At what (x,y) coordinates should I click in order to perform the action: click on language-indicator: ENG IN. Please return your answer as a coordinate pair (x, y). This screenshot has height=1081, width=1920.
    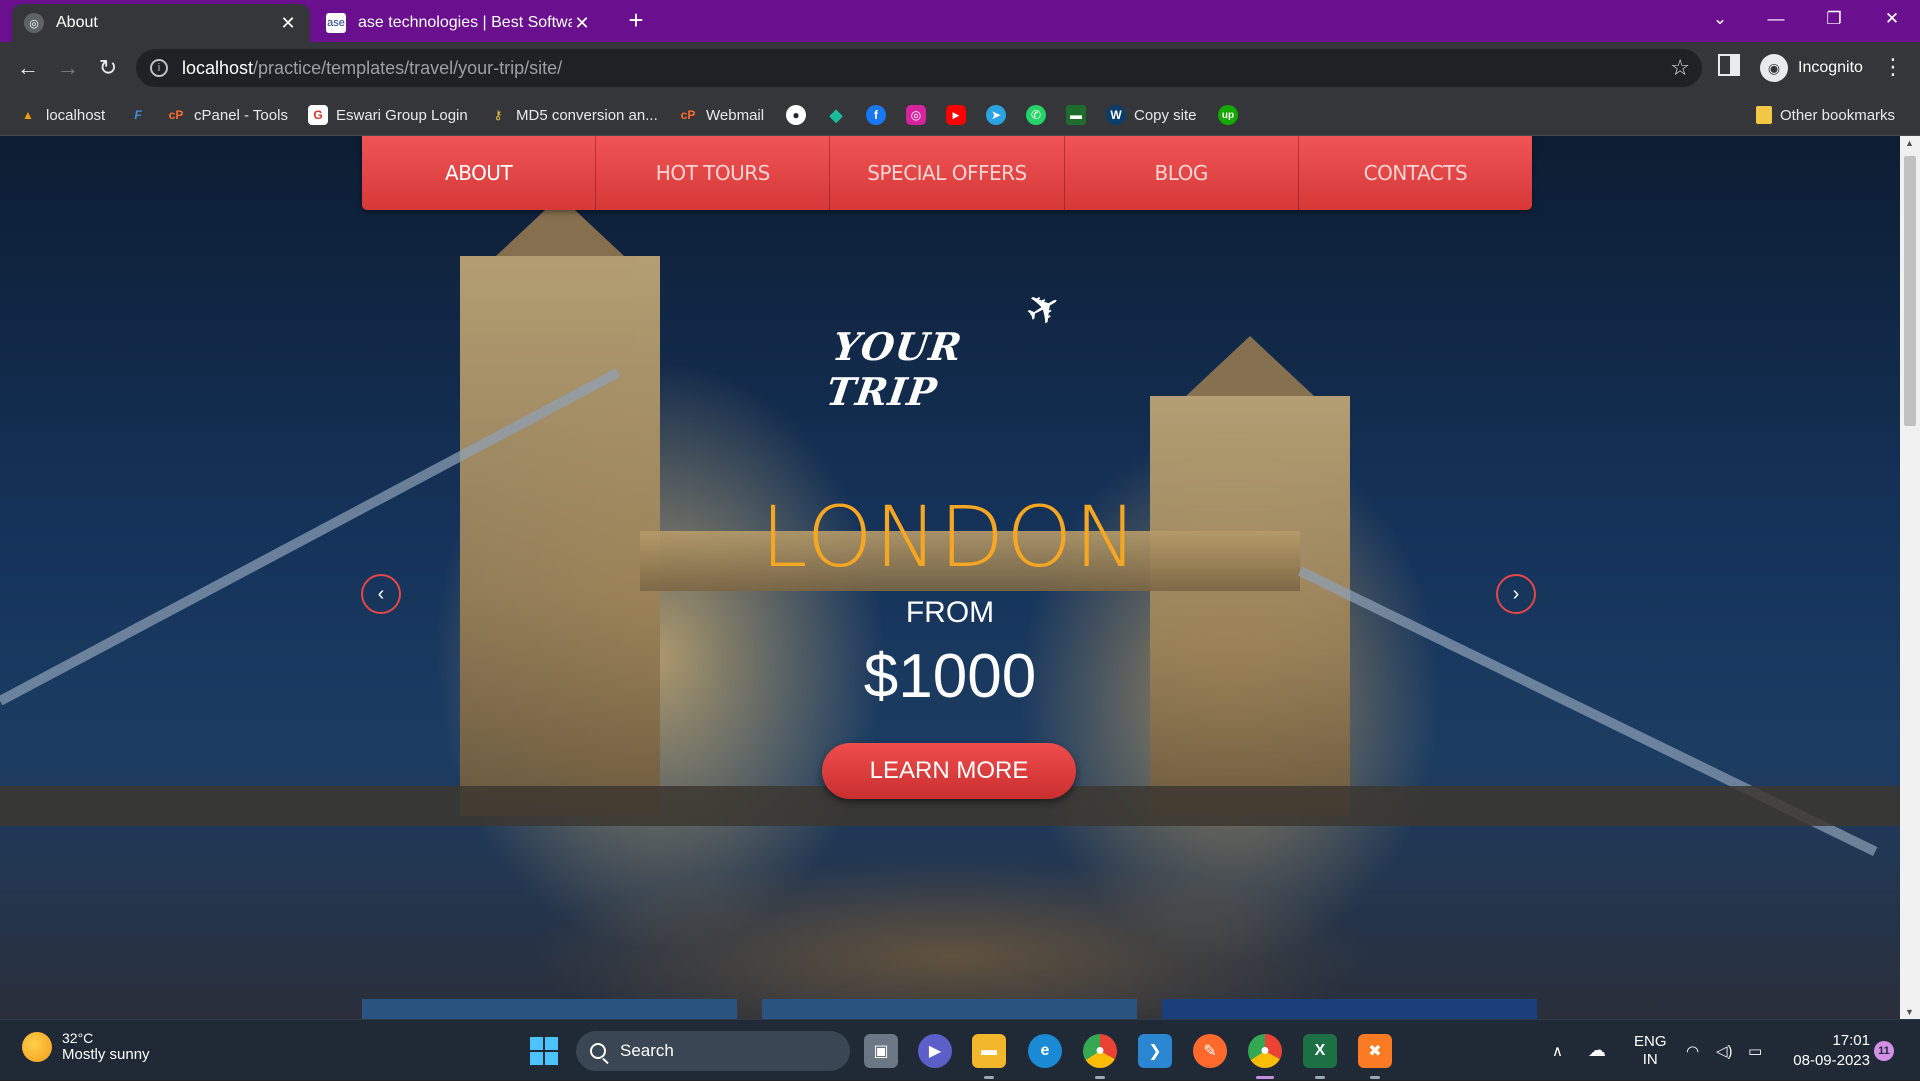
    Looking at the image, I should click on (1650, 1050).